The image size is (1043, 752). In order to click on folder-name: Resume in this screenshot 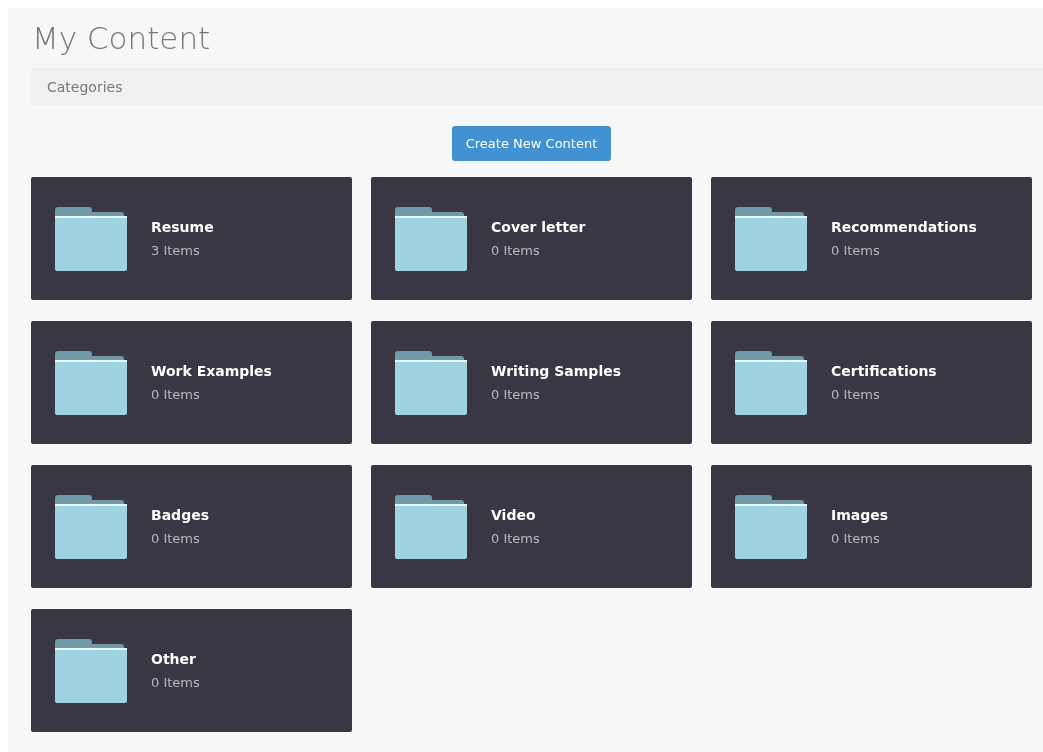, I will do `click(182, 227)`.